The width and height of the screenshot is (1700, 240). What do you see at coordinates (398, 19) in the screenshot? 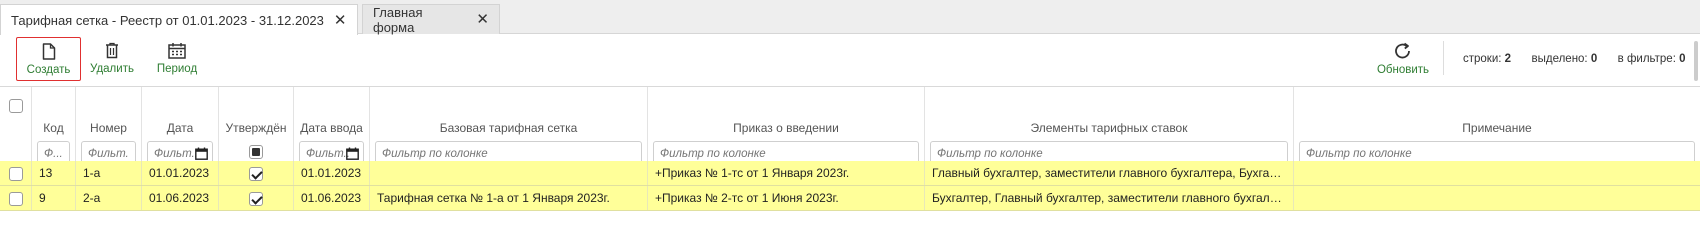
I see `tab-label: Главная форма` at bounding box center [398, 19].